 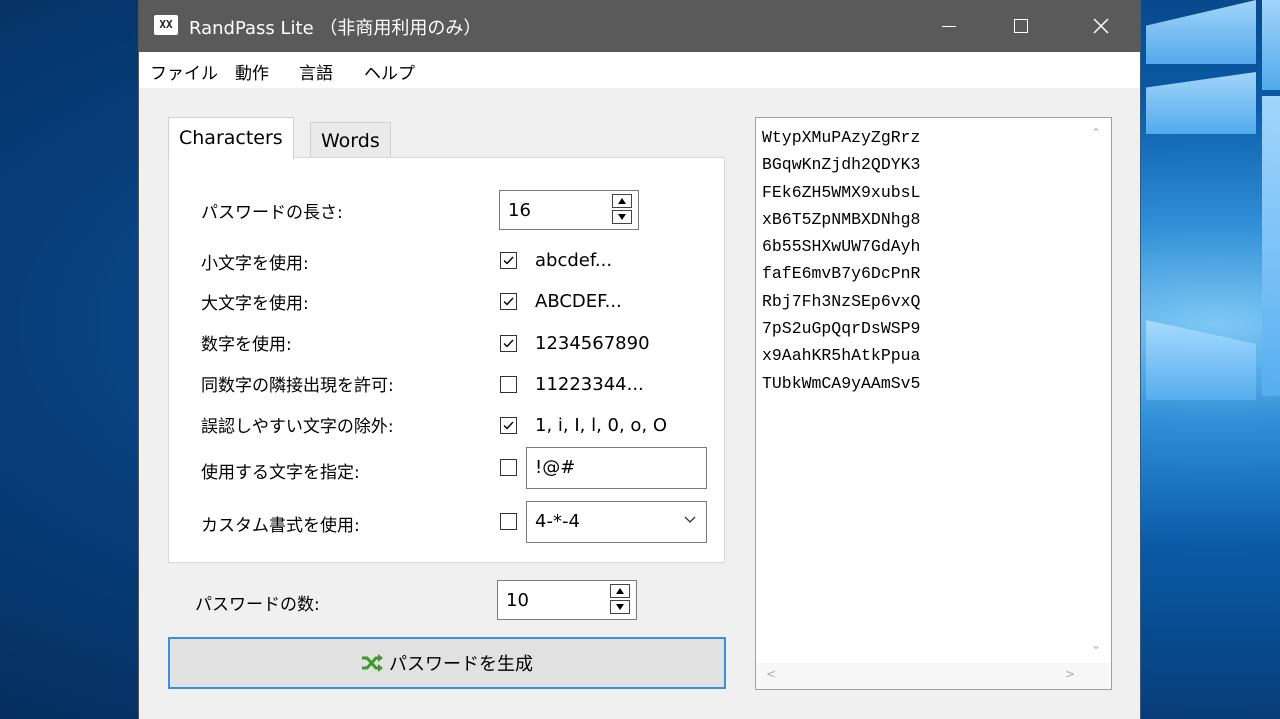 What do you see at coordinates (316, 71) in the screenshot?
I see `menu-language: 言語` at bounding box center [316, 71].